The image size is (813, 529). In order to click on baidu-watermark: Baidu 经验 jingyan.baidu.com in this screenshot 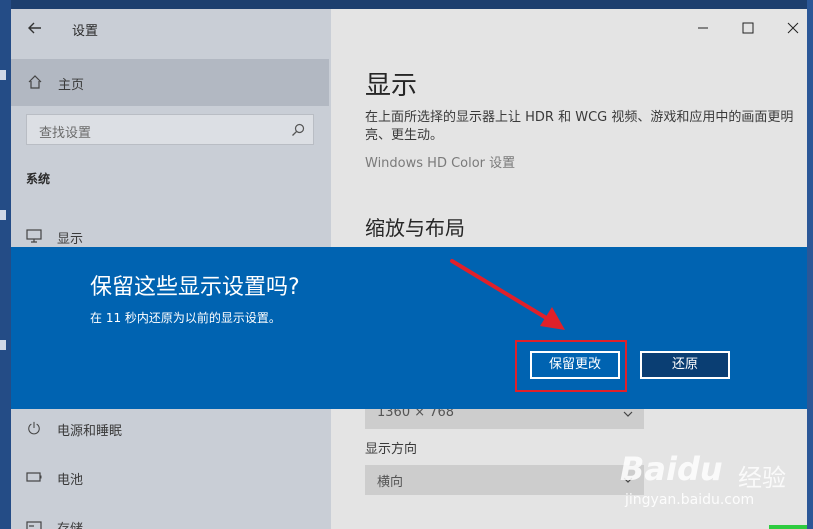, I will do `click(715, 485)`.